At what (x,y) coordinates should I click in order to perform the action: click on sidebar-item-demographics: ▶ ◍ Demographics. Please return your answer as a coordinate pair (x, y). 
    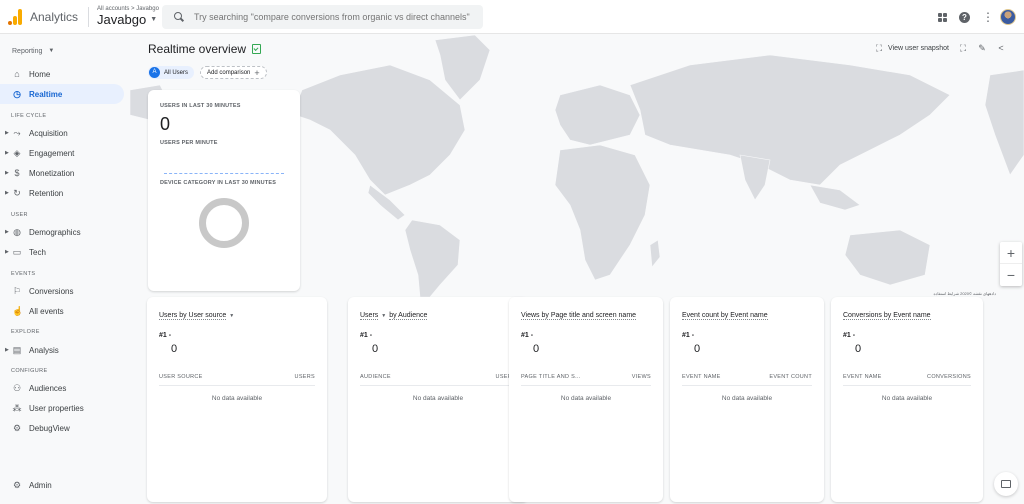
    Looking at the image, I should click on (62, 232).